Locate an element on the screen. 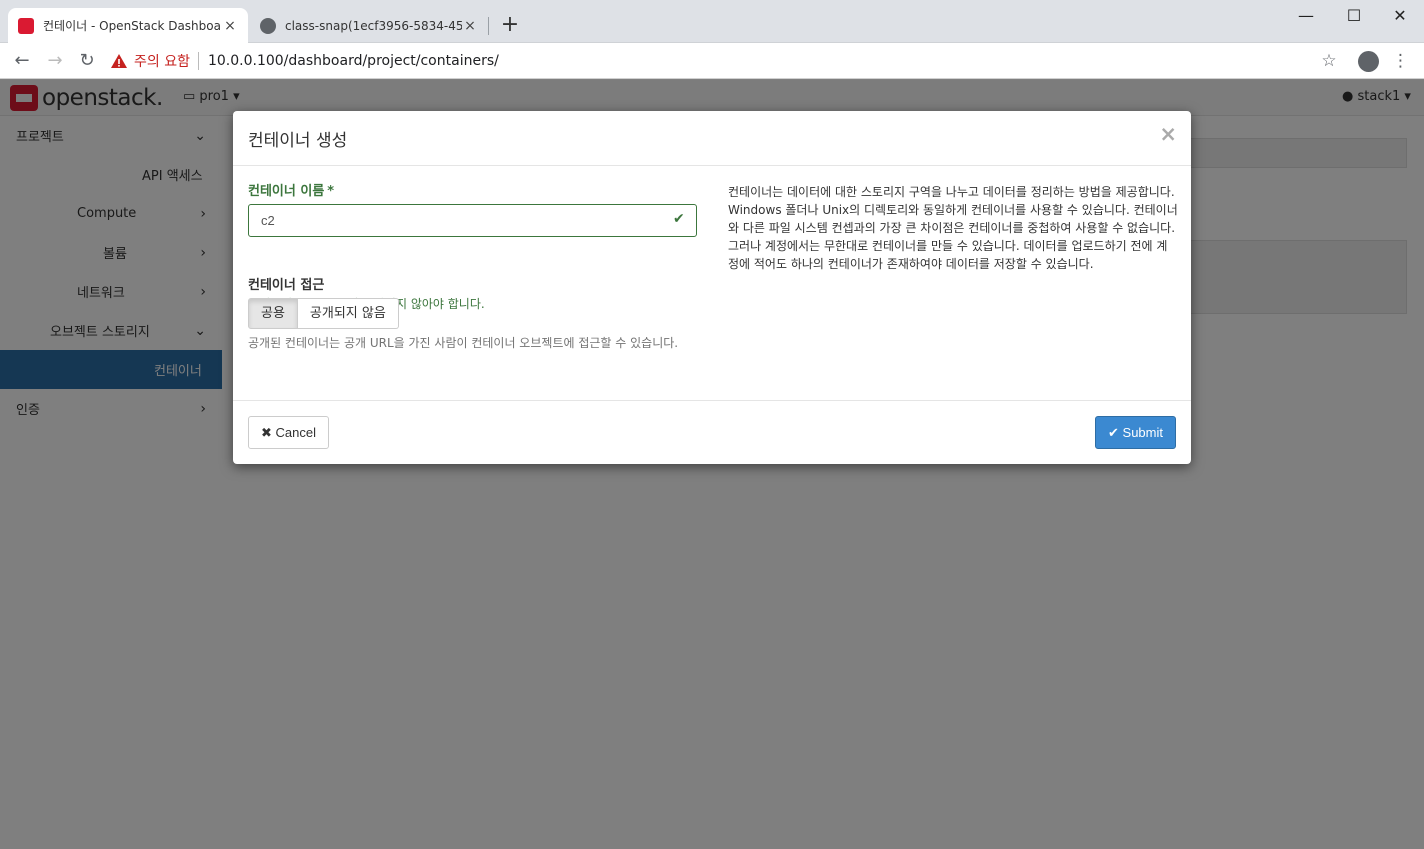 The width and height of the screenshot is (1424, 849). modal-title: 컨테이너 생성 is located at coordinates (298, 141).